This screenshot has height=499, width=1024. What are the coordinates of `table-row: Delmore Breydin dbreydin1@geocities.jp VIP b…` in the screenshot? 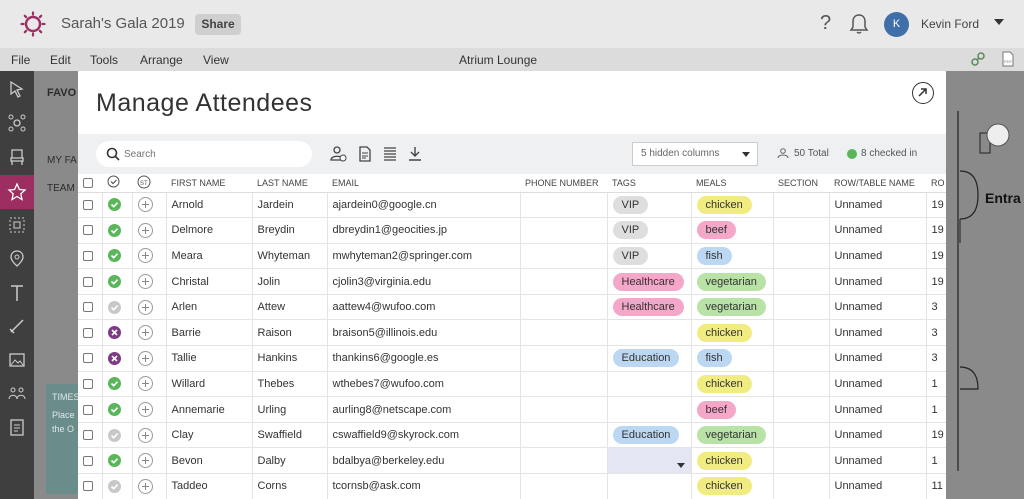 It's located at (512, 230).